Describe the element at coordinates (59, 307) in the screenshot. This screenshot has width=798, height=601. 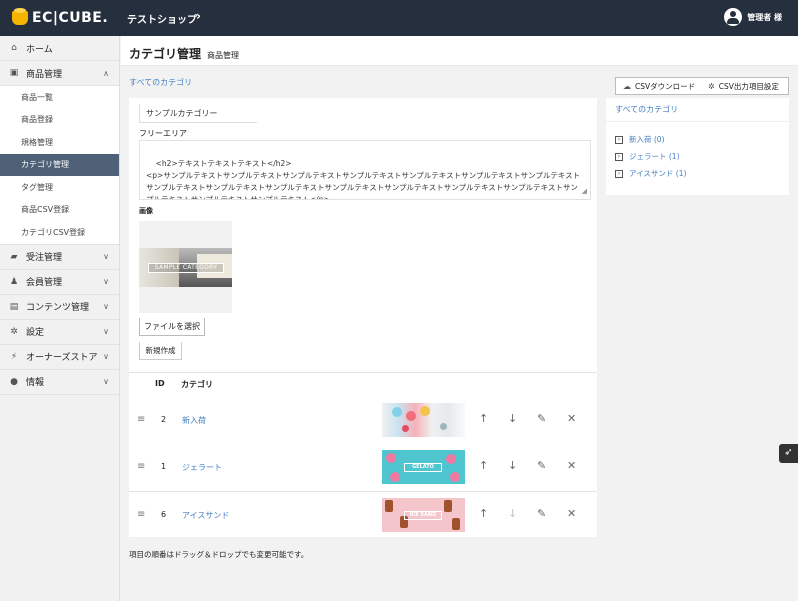
I see `sidebar-item-contents: ▤ コンテンツ管理 ∨` at that location.